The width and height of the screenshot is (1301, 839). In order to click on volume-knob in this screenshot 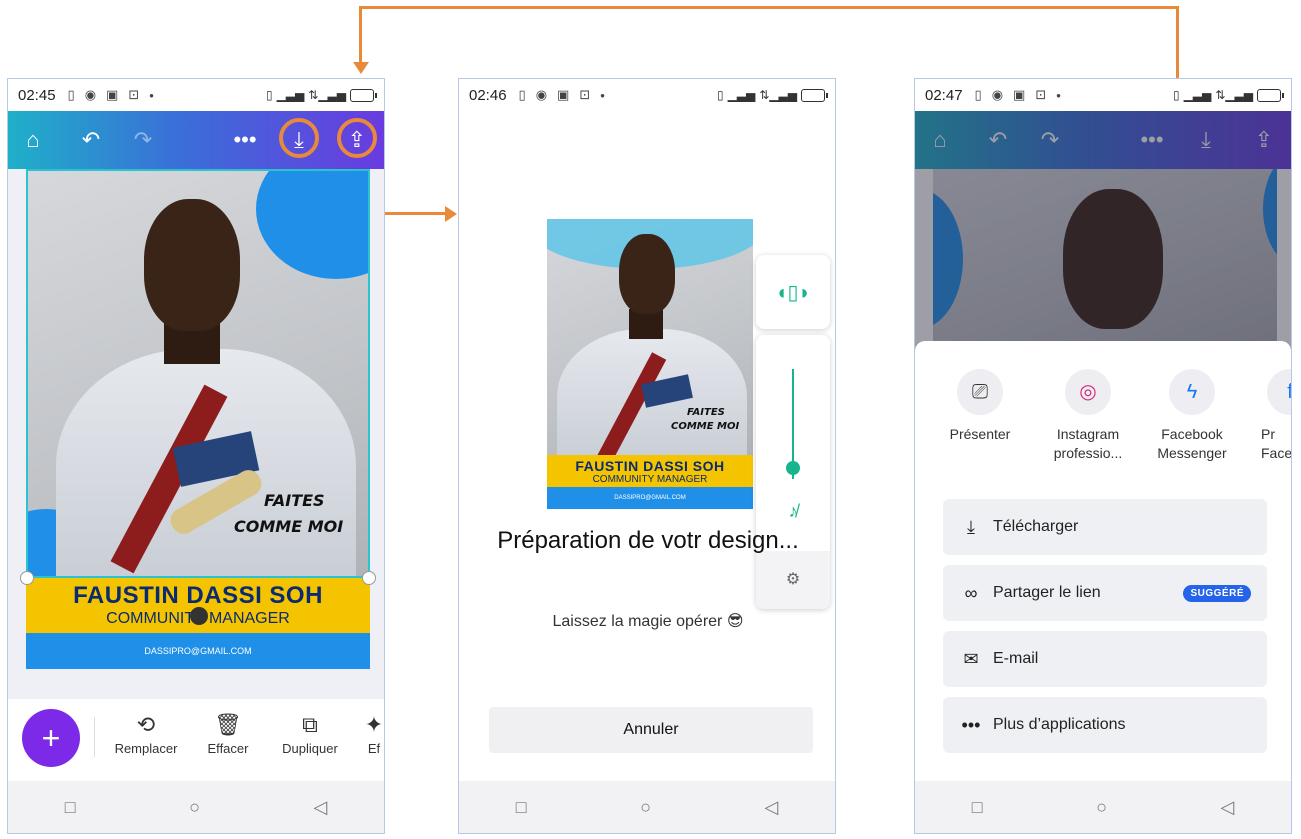, I will do `click(793, 468)`.